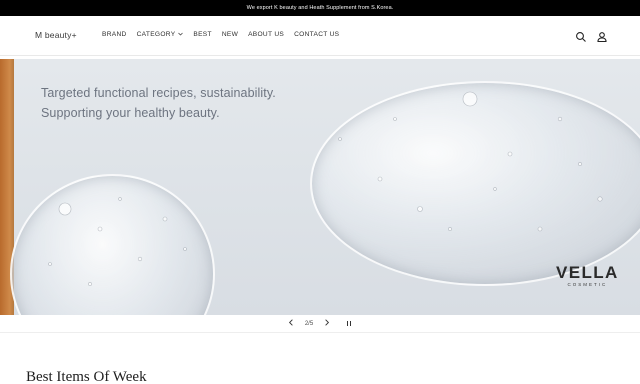  Describe the element at coordinates (602, 36) in the screenshot. I see `user-icon` at that location.